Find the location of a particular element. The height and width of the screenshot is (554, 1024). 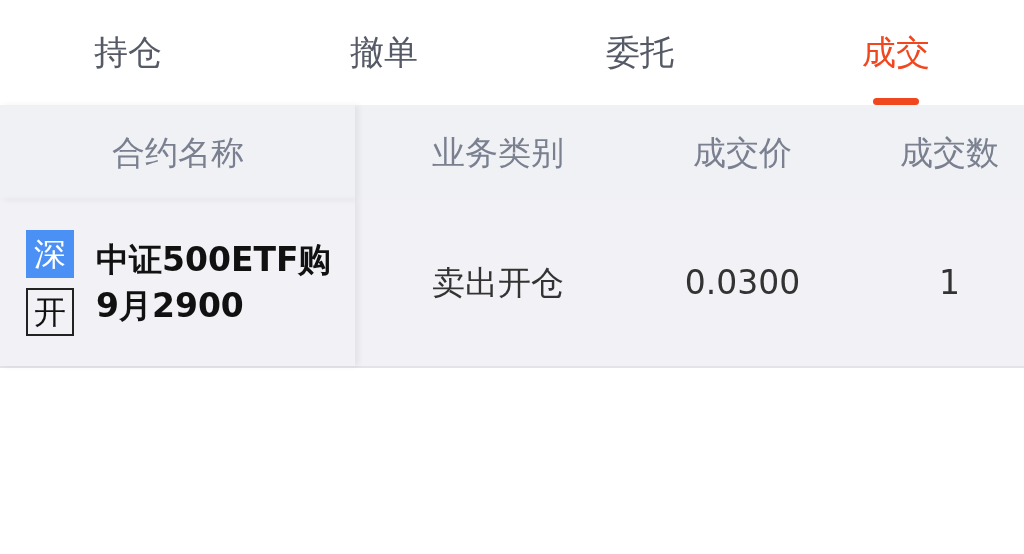

column-header: 合约名称 is located at coordinates (177, 152).